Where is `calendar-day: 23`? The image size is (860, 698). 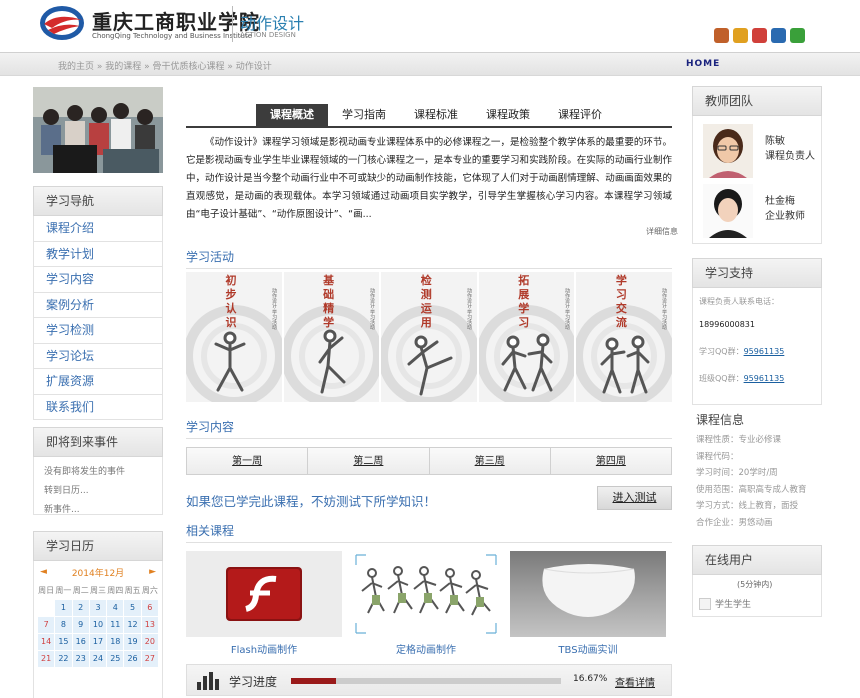 calendar-day: 23 is located at coordinates (80, 659).